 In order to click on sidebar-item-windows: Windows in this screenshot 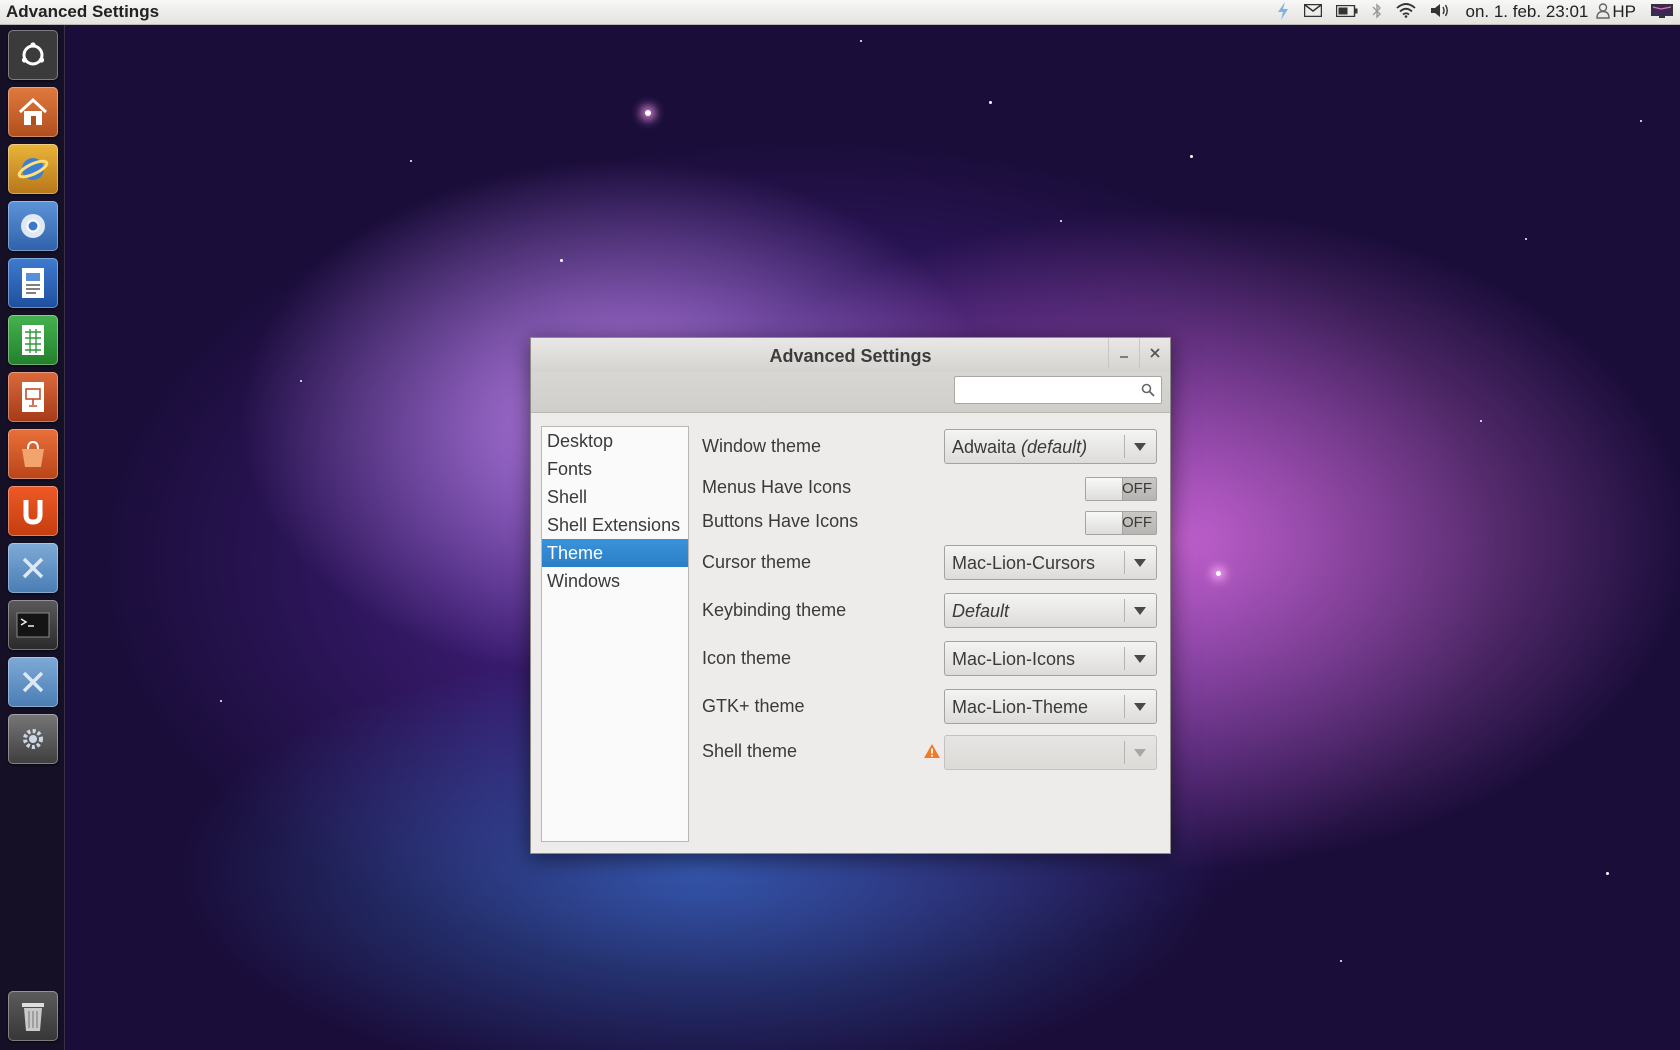, I will do `click(615, 581)`.